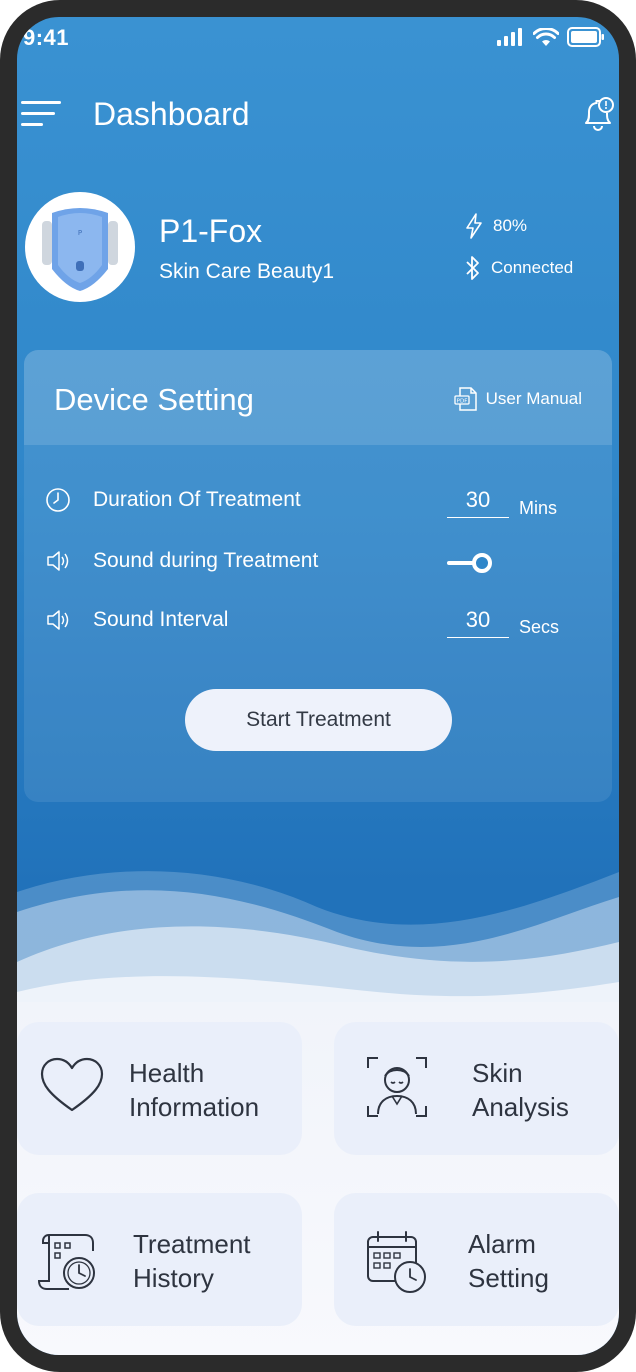 The width and height of the screenshot is (636, 1372). What do you see at coordinates (510, 225) in the screenshot?
I see `battery-level: 80%` at bounding box center [510, 225].